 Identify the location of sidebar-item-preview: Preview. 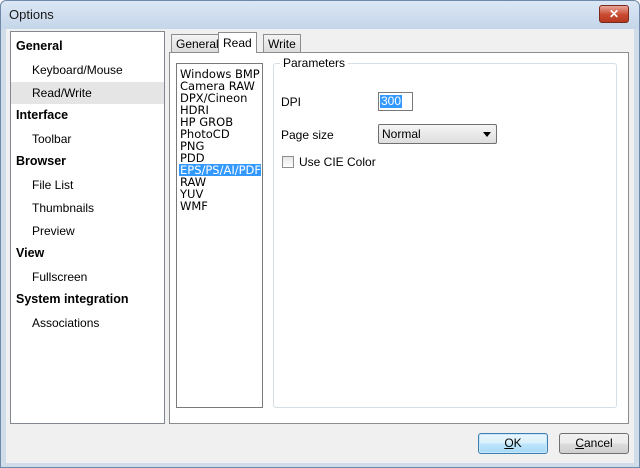
(87, 231).